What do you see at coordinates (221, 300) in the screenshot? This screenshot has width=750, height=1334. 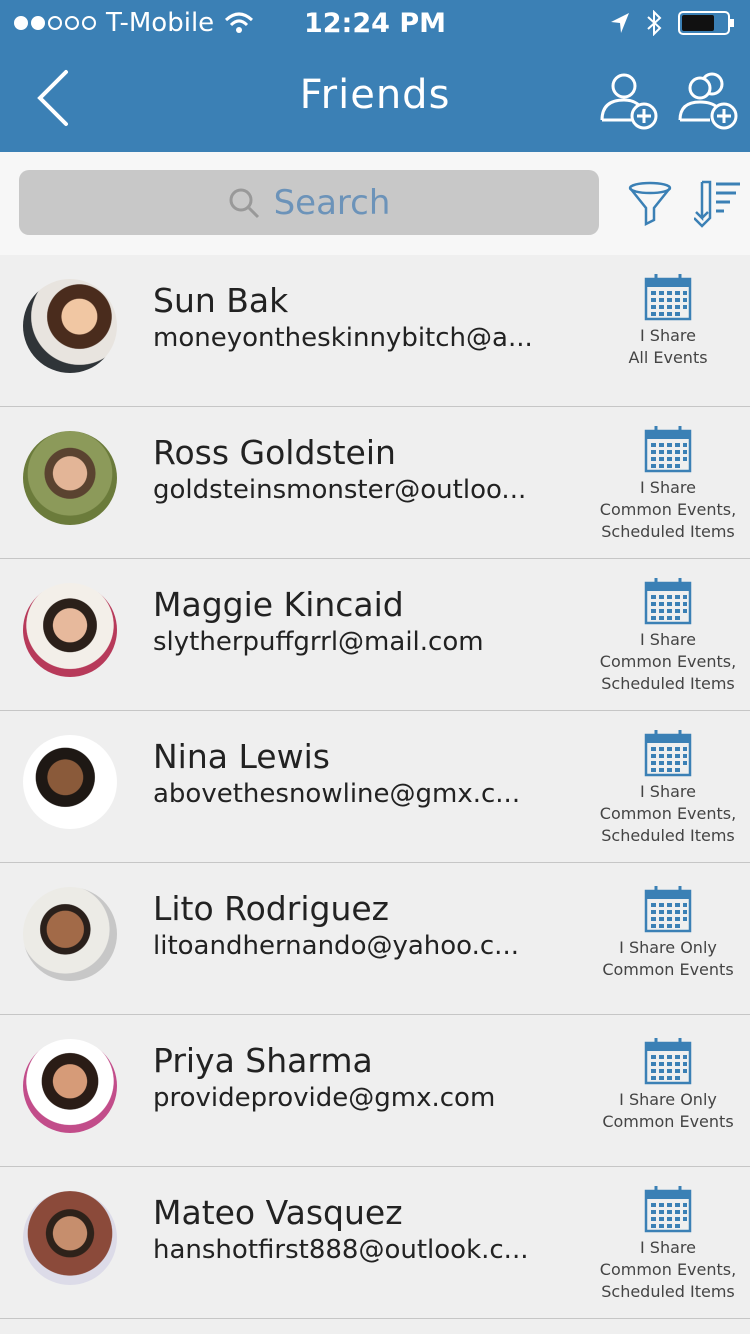 I see `friend-name: Sun Bak` at bounding box center [221, 300].